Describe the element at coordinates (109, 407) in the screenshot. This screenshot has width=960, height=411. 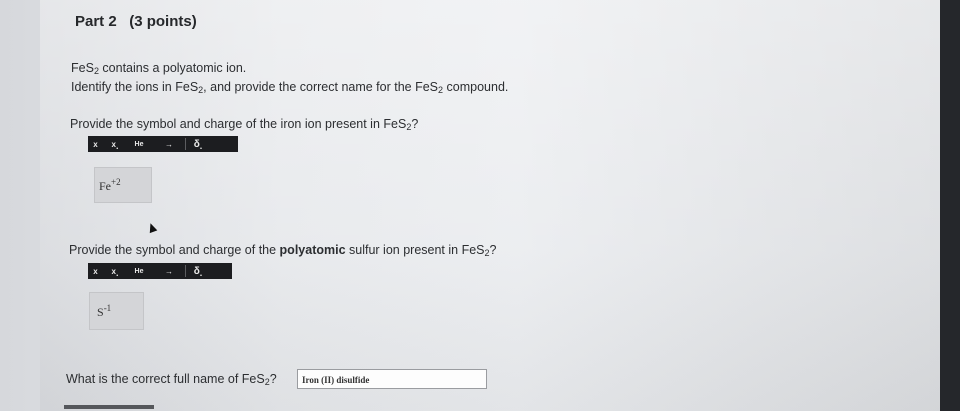
I see `scroll-indicator` at that location.